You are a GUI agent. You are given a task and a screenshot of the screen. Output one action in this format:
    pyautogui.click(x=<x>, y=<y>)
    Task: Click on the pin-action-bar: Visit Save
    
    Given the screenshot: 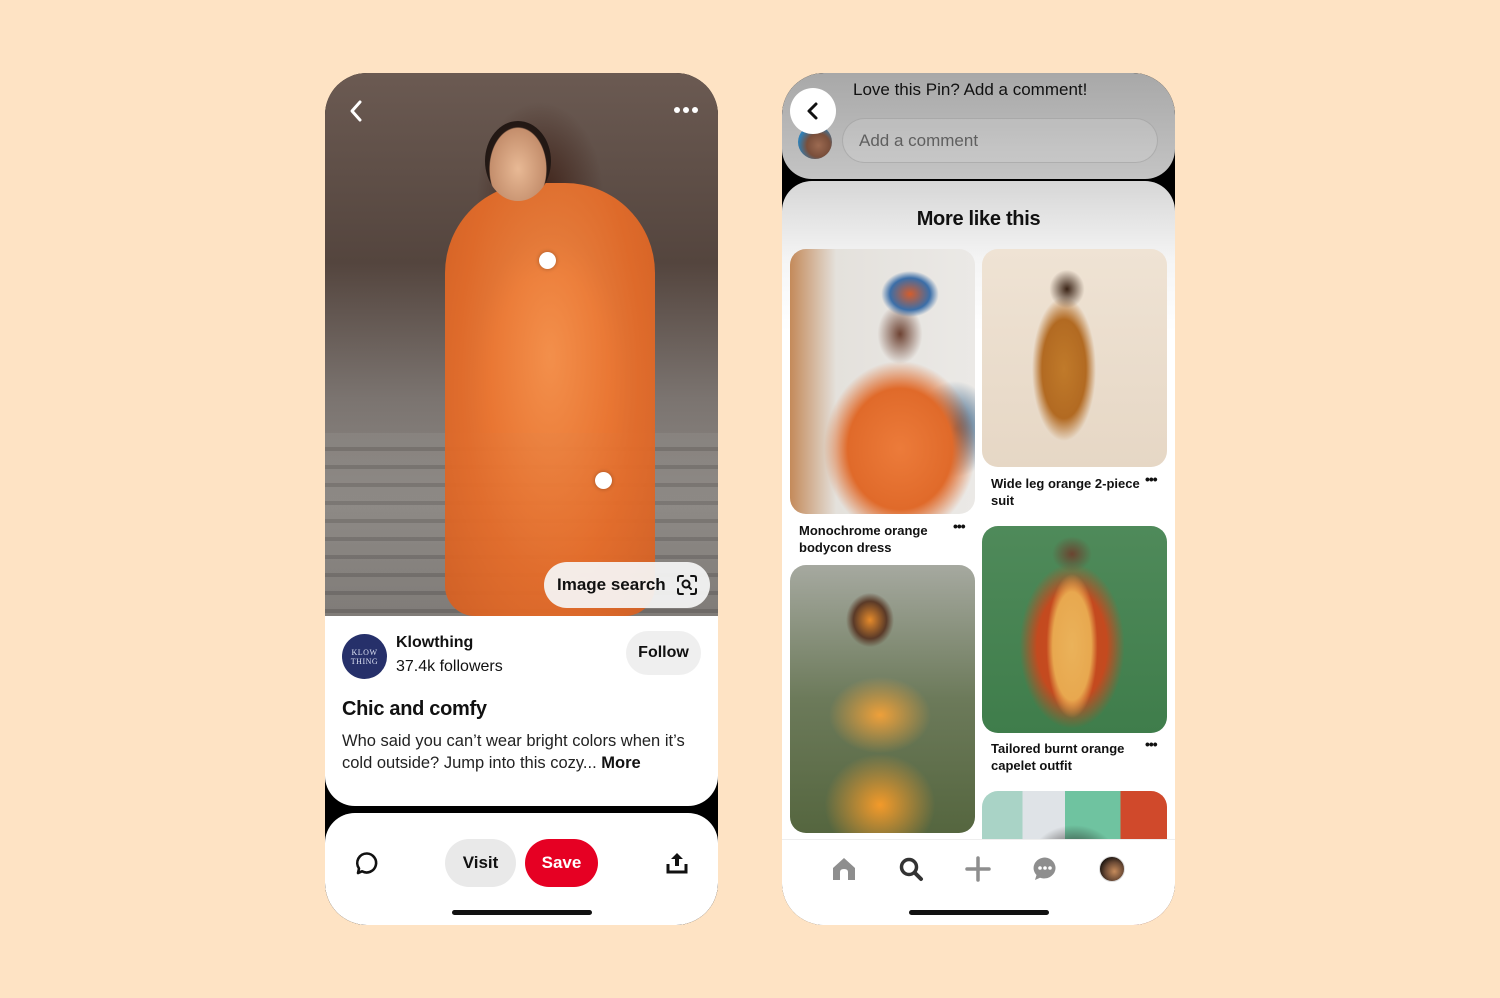 What is the action you would take?
    pyautogui.click(x=521, y=869)
    